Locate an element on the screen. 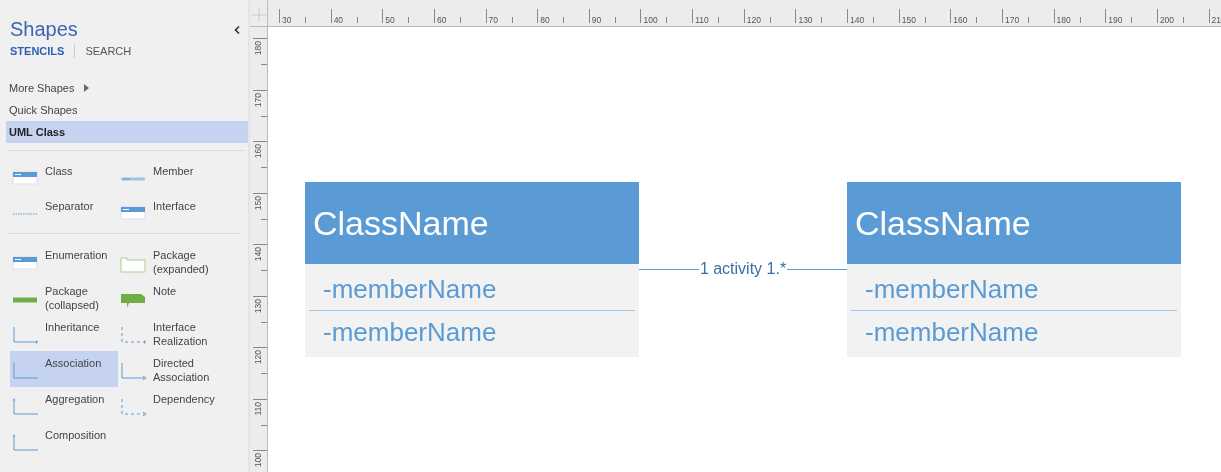 This screenshot has height=472, width=1221. stencil-item: Package (collapsed) is located at coordinates (64, 297).